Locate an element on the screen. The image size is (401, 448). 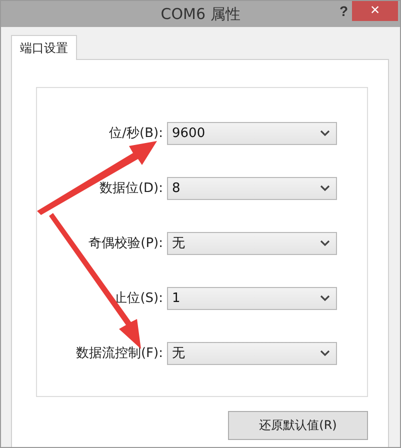
field-label: 数据流控制(F): is located at coordinates (119, 353).